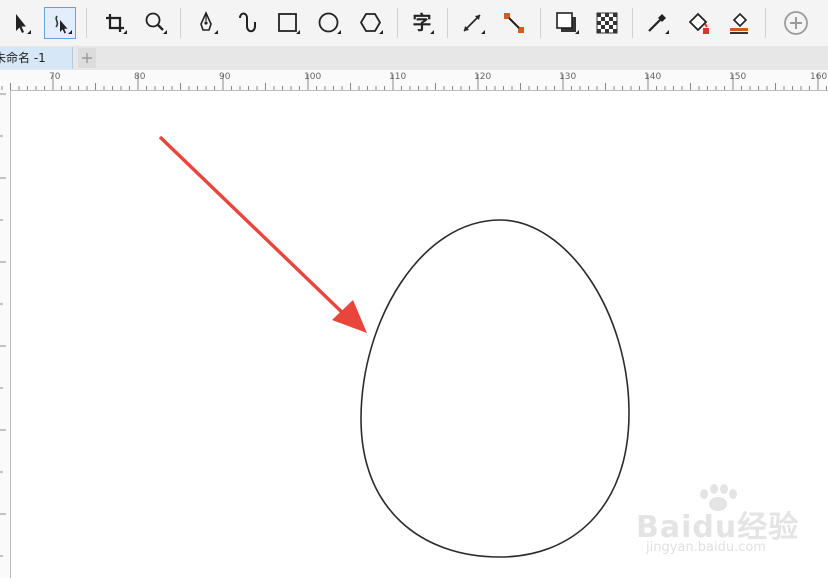  What do you see at coordinates (653, 77) in the screenshot?
I see `ruler-label: 140` at bounding box center [653, 77].